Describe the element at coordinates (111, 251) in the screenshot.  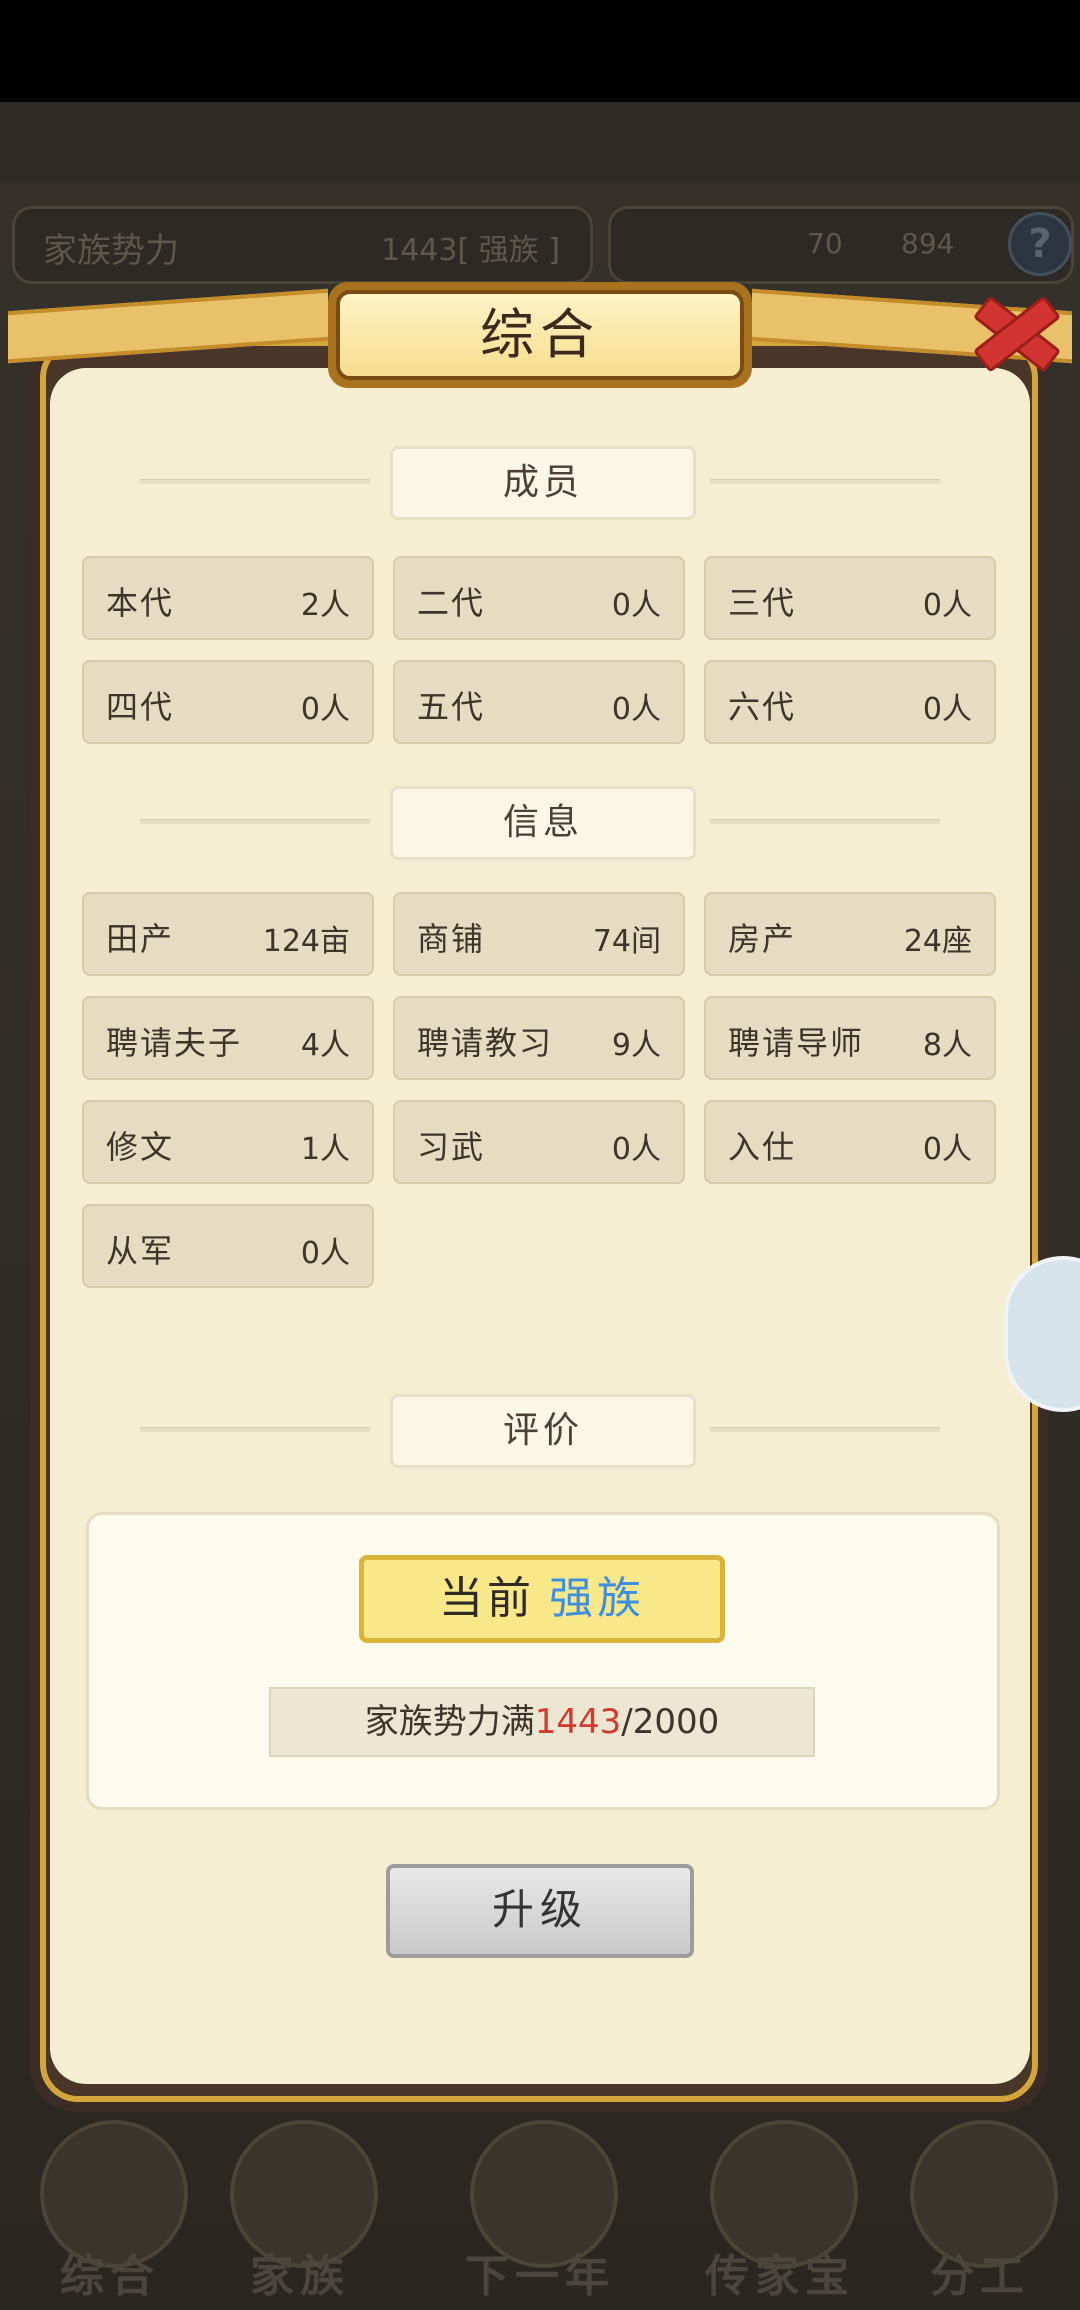
I see `family-power-label: 家族势力` at that location.